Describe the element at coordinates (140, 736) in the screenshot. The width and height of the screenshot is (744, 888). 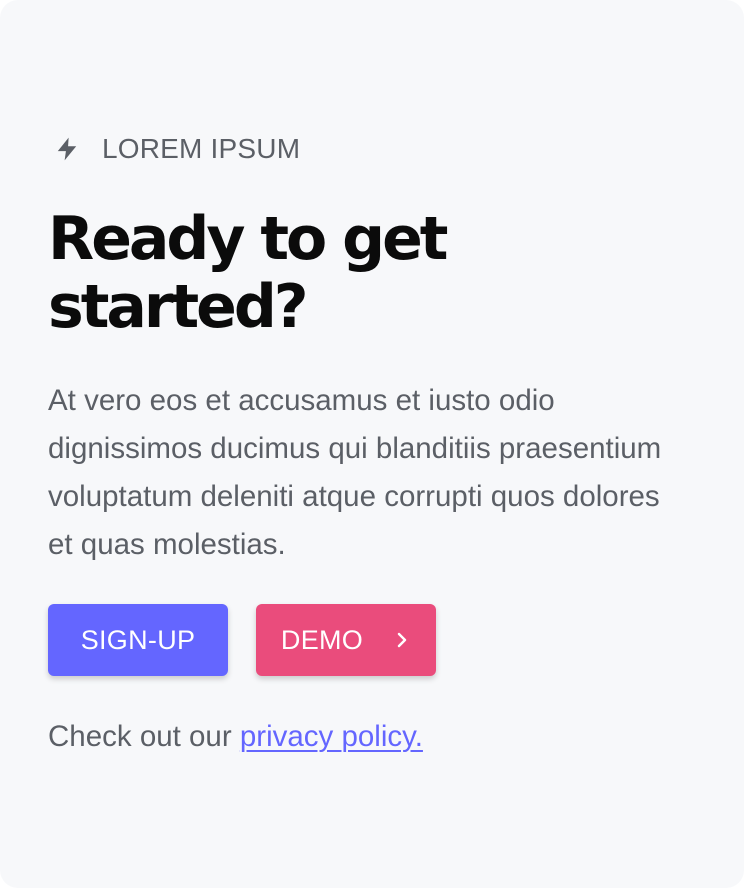
I see `footer-text: Check out our` at that location.